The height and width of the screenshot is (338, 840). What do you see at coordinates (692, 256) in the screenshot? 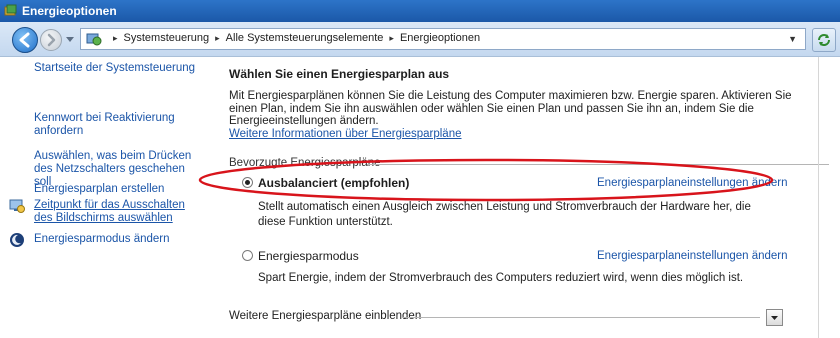
I see `plan-power-saver-settings-link: Energiesparplaneinstellungen ändern` at bounding box center [692, 256].